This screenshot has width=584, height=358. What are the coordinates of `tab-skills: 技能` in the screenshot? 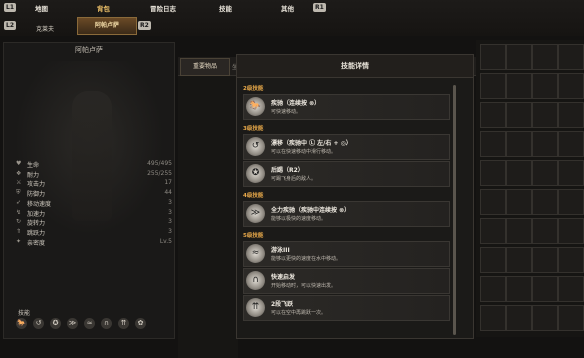 It's located at (225, 8).